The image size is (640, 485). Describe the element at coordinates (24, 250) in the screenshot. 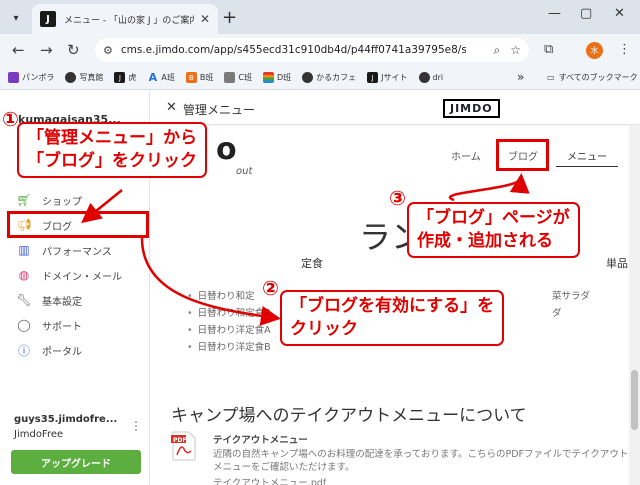

I see `bar-chart-icon: ▥` at that location.